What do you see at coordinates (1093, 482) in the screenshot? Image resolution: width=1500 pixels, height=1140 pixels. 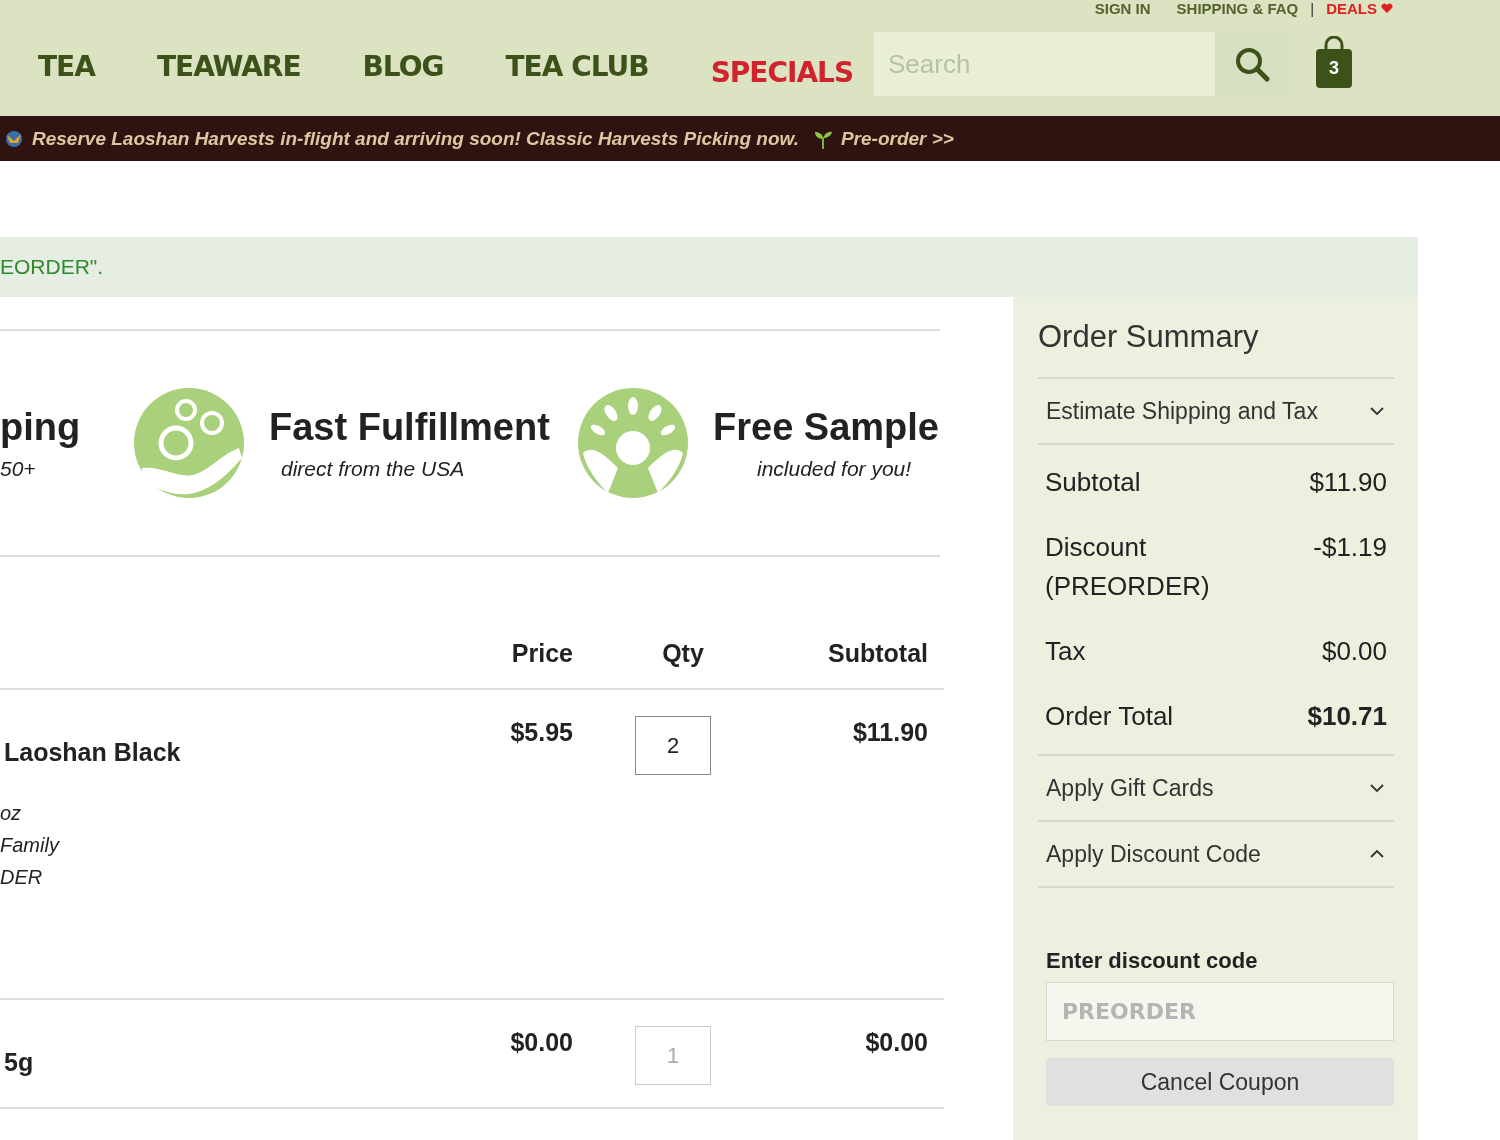 I see `summary-label: Subtotal` at bounding box center [1093, 482].